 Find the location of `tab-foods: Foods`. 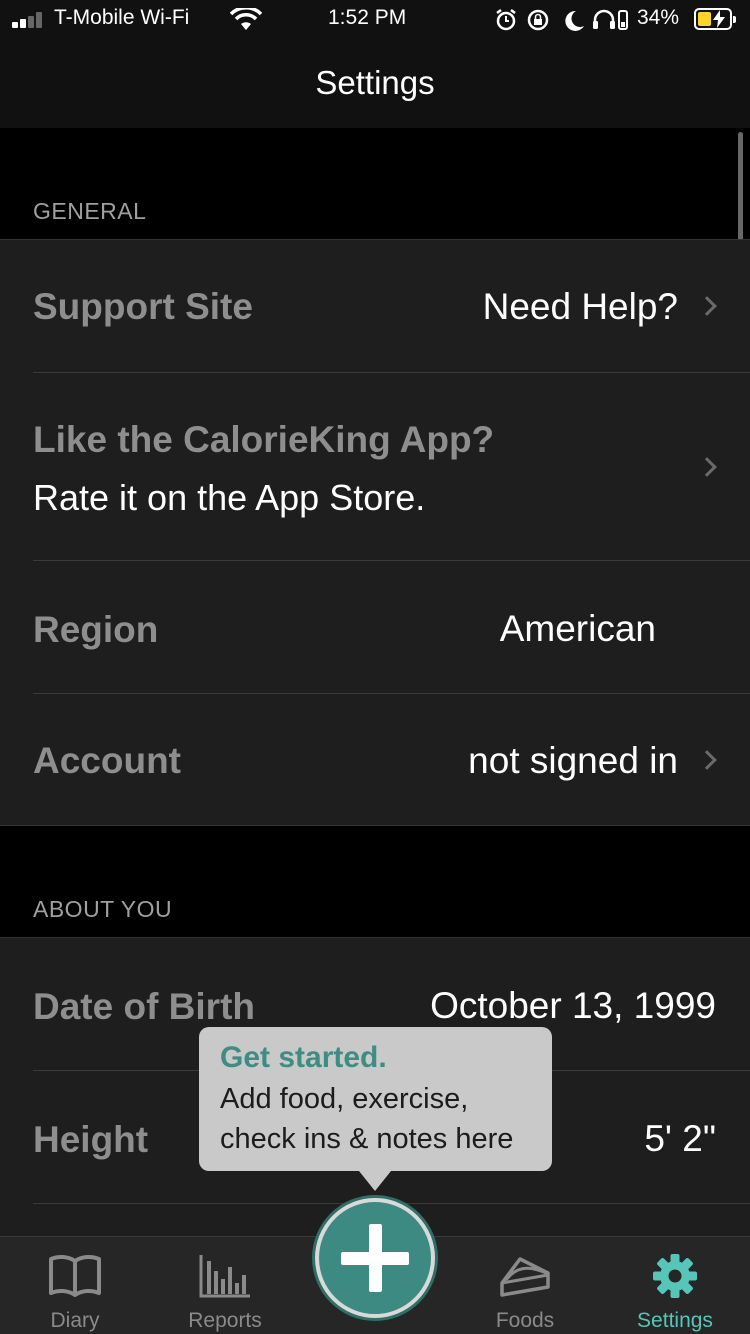

tab-foods: Foods is located at coordinates (525, 1285).